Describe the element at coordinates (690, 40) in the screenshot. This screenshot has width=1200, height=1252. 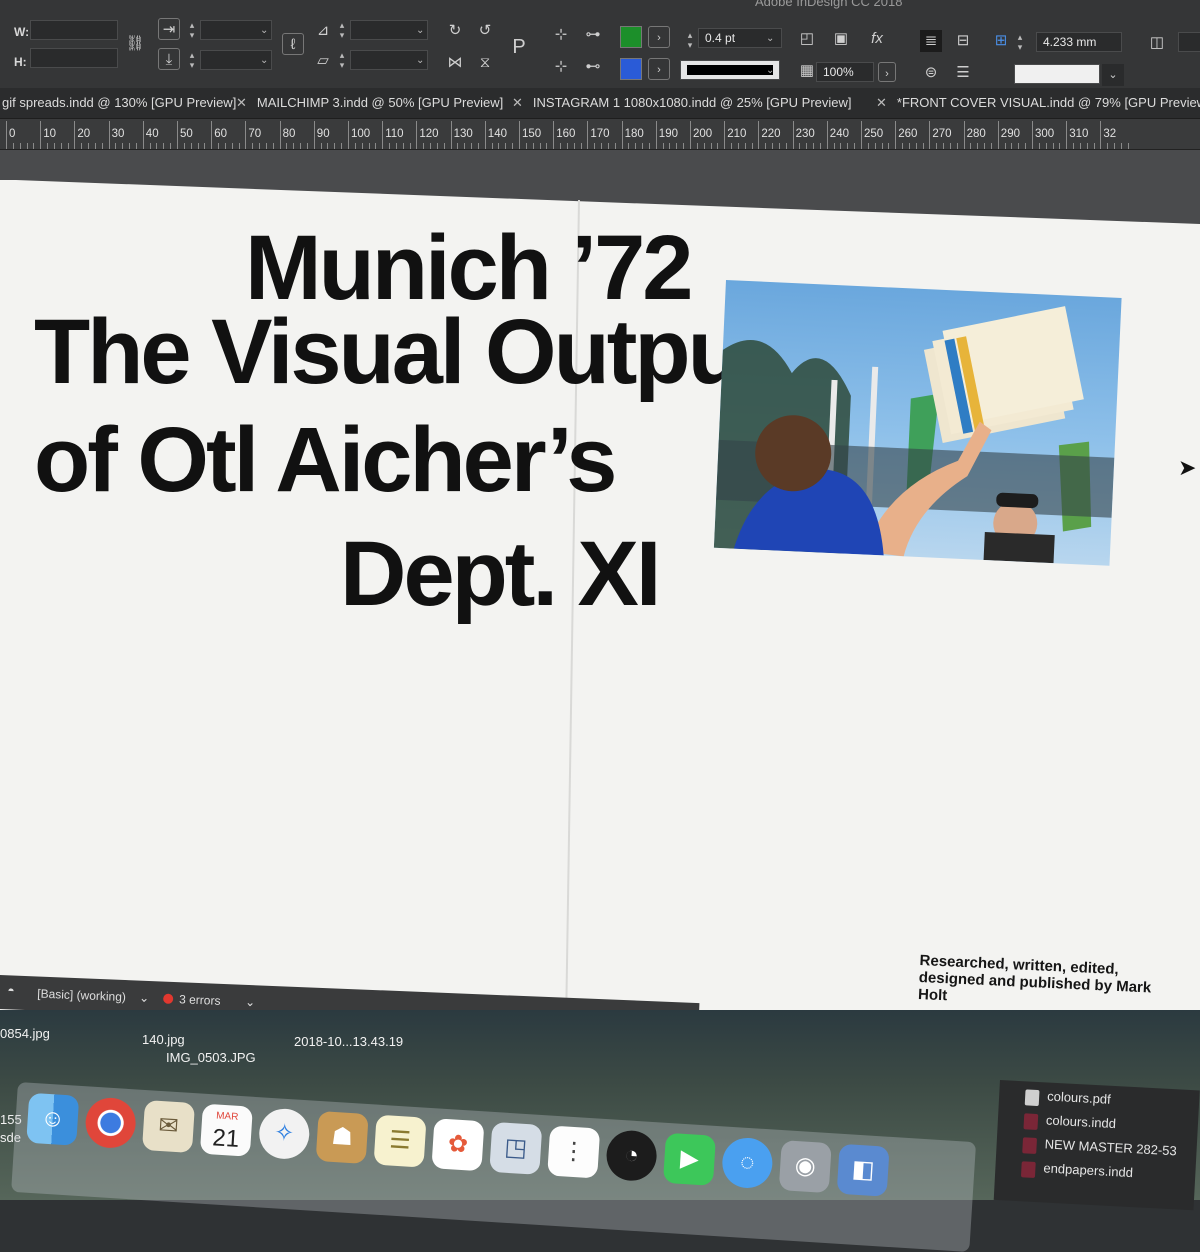
I see `stroke-weight-stepper: ▴ ▾` at that location.